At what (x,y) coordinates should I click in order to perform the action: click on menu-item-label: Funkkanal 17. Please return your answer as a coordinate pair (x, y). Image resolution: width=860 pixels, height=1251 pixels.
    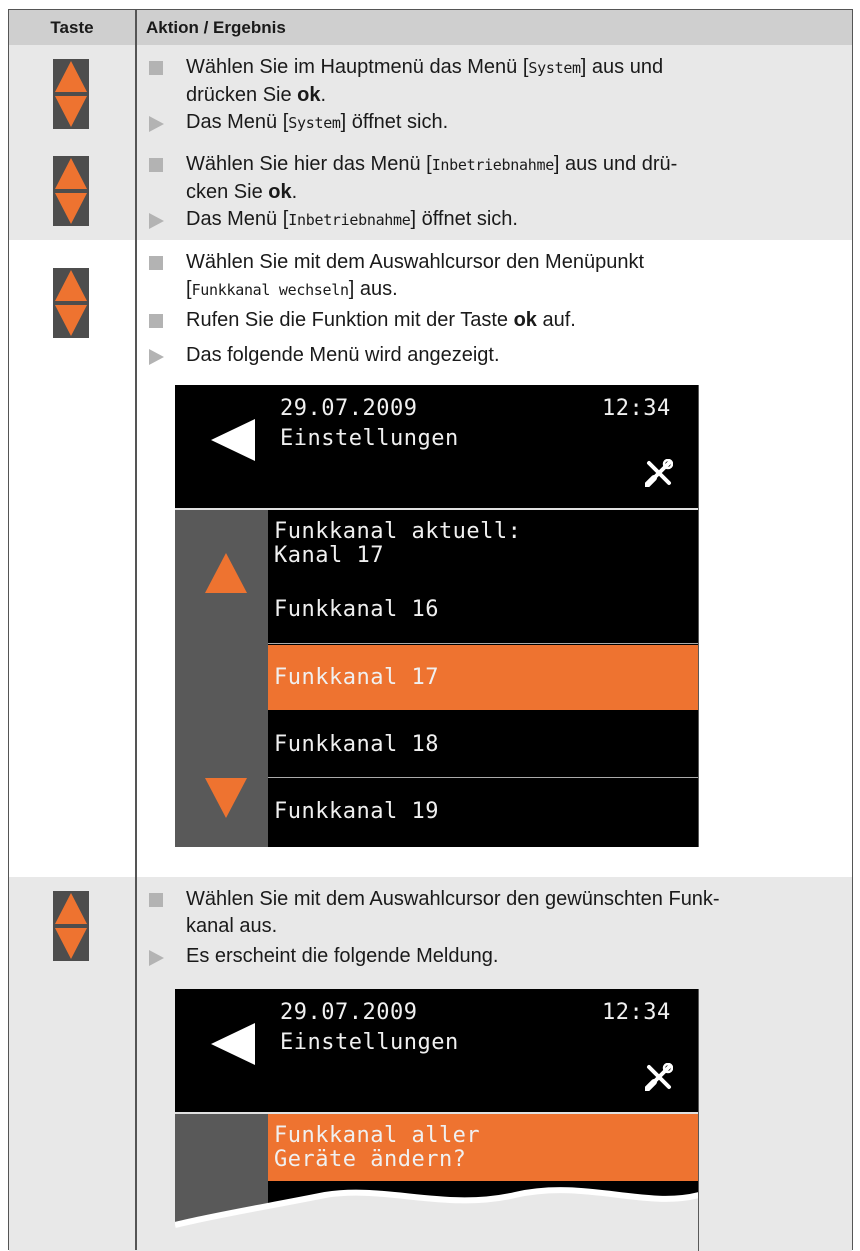
    Looking at the image, I should click on (356, 677).